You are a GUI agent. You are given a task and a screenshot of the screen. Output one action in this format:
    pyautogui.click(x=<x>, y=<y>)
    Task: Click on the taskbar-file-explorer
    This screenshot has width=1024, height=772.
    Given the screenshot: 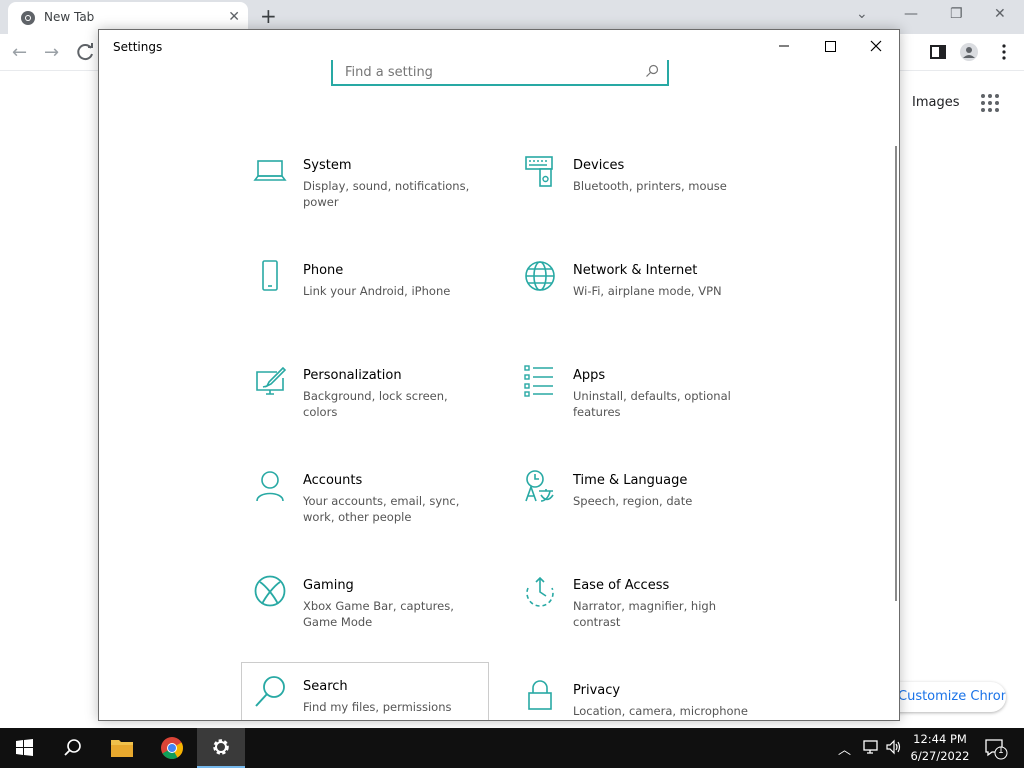 What is the action you would take?
    pyautogui.click(x=122, y=748)
    